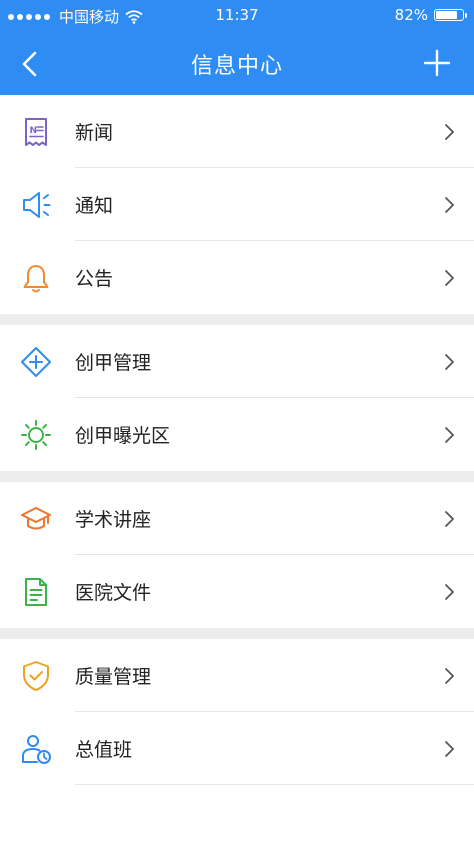  I want to click on menu-item-exposure: 创甲曝光区, so click(237, 434).